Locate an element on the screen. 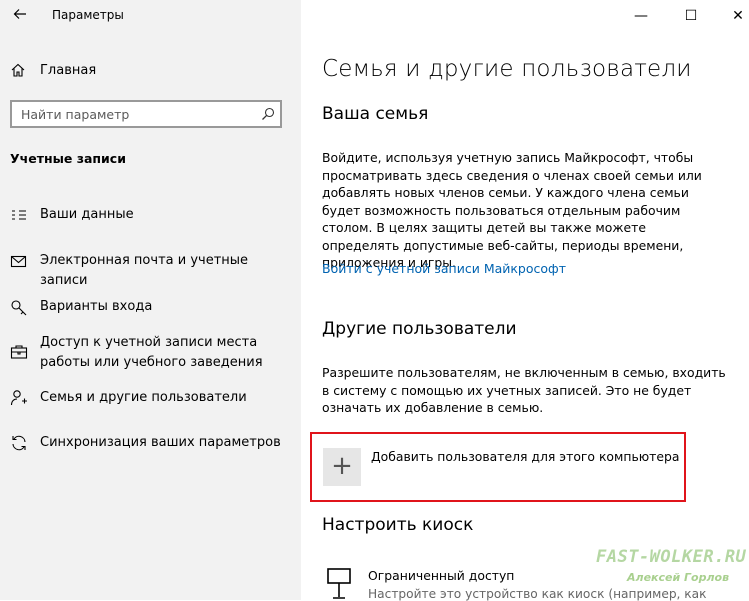 This screenshot has width=749, height=601. kiosk-item-title: Ограниченный доступ is located at coordinates (441, 575).